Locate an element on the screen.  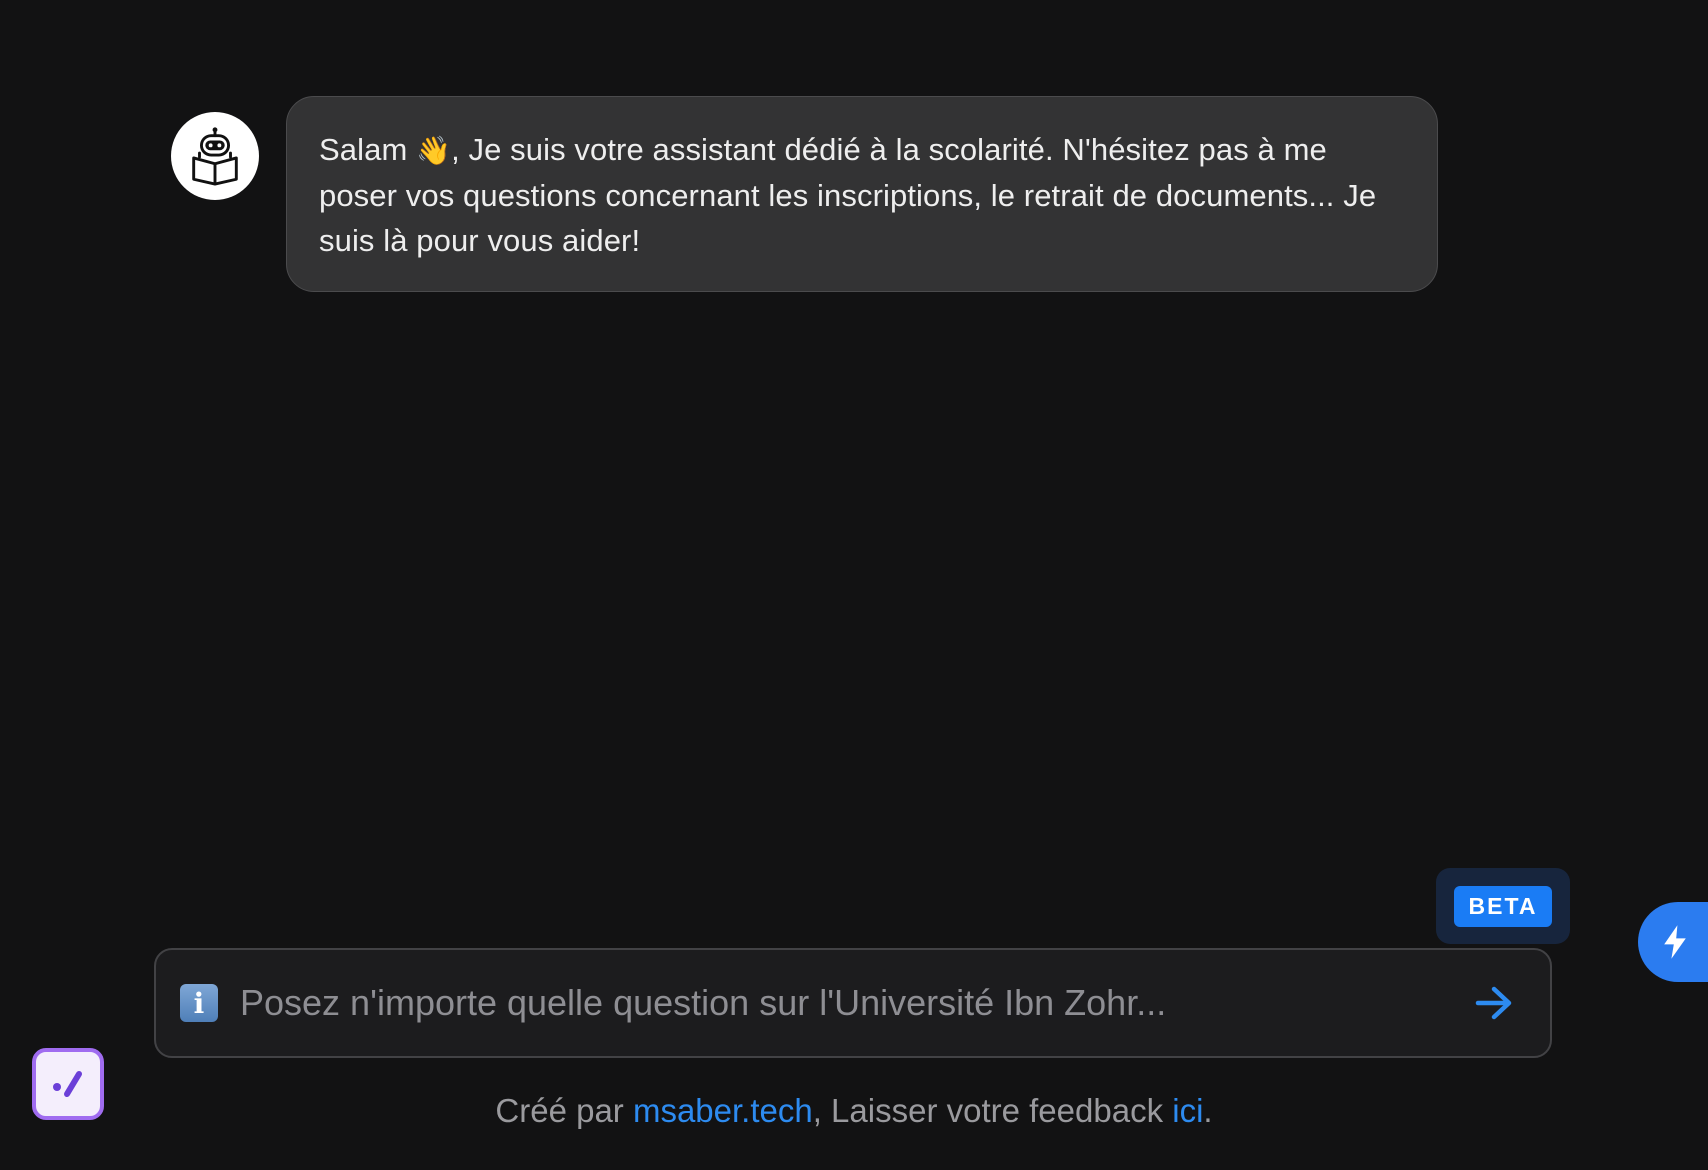
footer-prefix: Créé par is located at coordinates (564, 1110).